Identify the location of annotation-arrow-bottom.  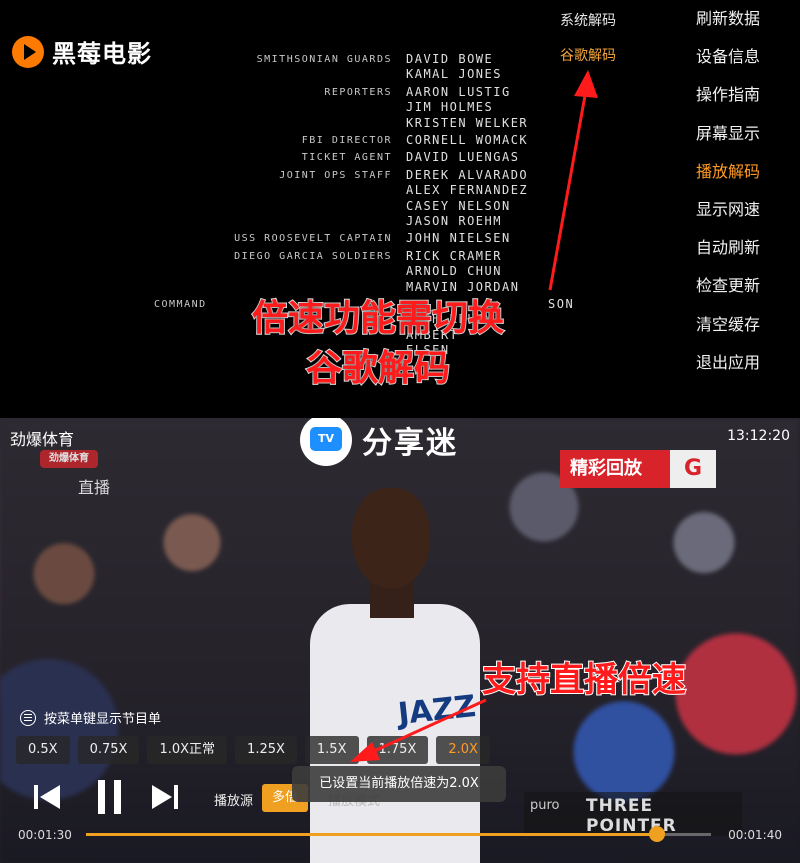
(418, 730).